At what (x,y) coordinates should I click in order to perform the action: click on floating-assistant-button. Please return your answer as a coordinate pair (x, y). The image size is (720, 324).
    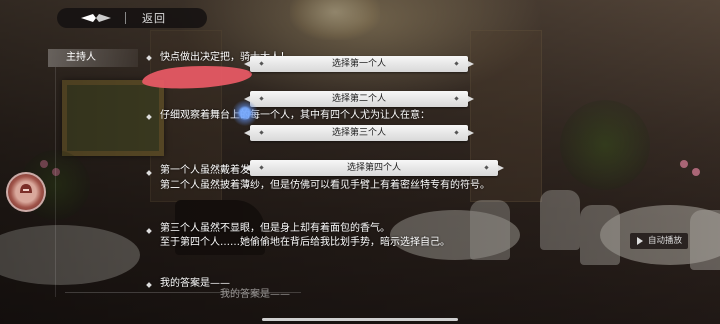
    Looking at the image, I should click on (26, 192).